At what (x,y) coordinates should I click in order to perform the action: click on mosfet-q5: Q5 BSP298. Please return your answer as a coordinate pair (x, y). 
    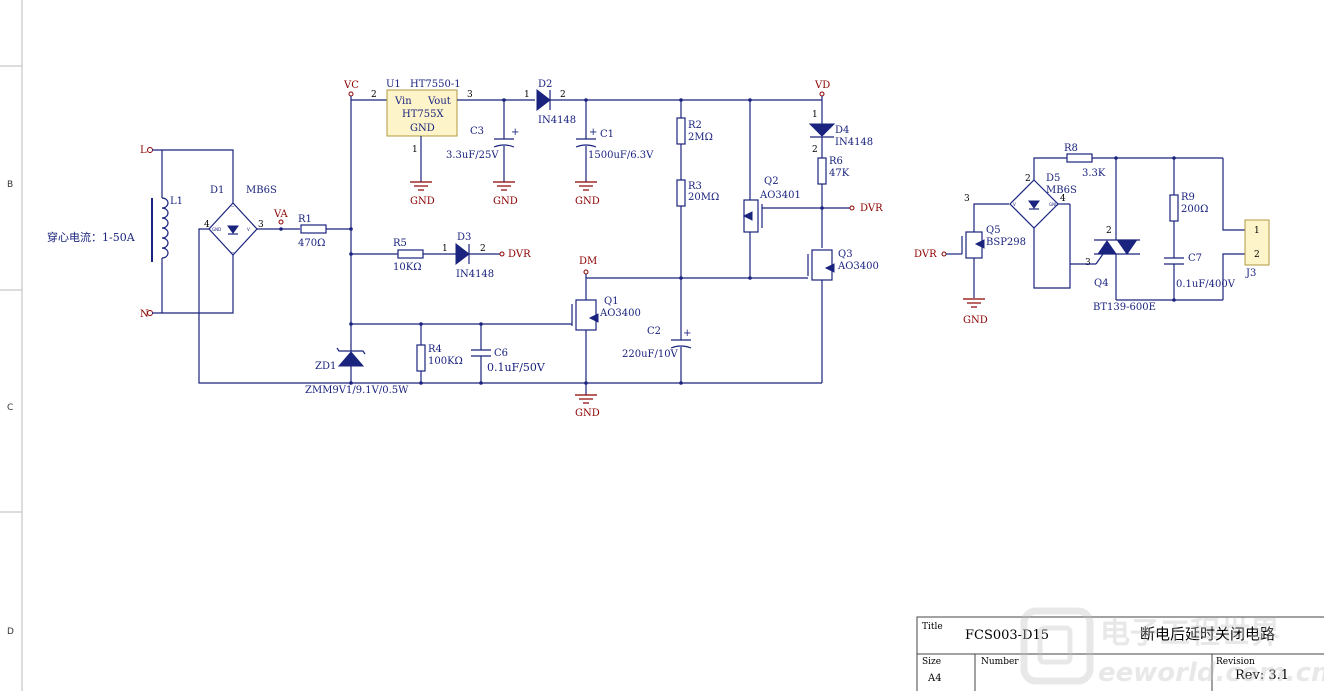
    Looking at the image, I should click on (993, 242).